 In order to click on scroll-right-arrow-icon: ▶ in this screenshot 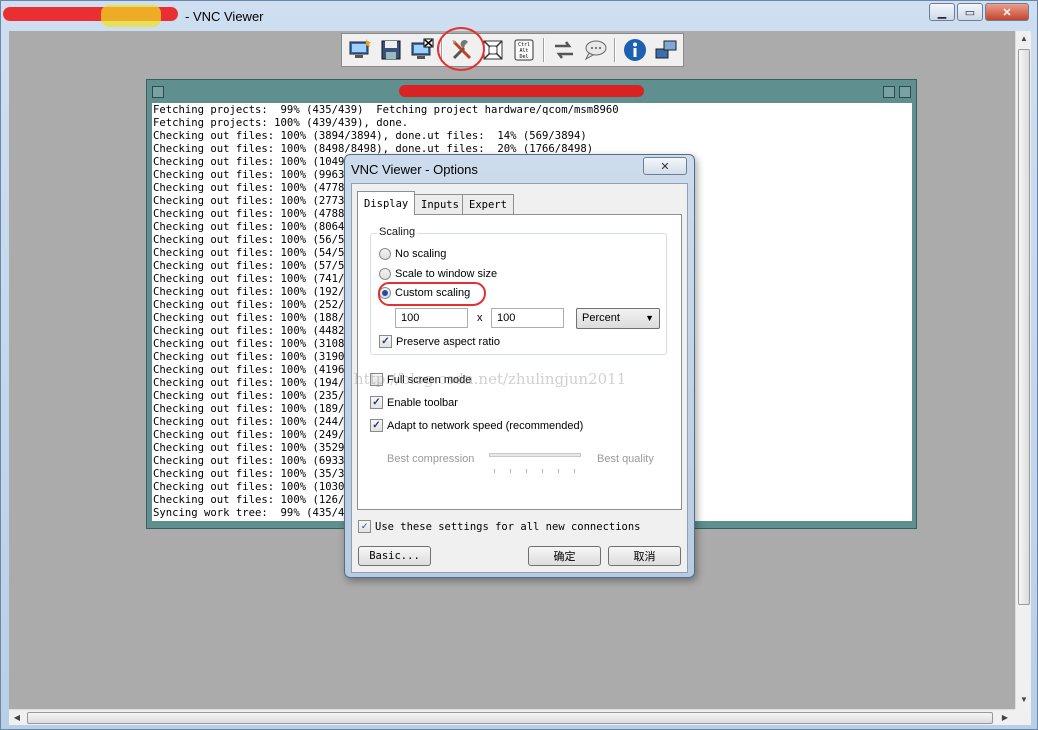, I will do `click(1005, 717)`.